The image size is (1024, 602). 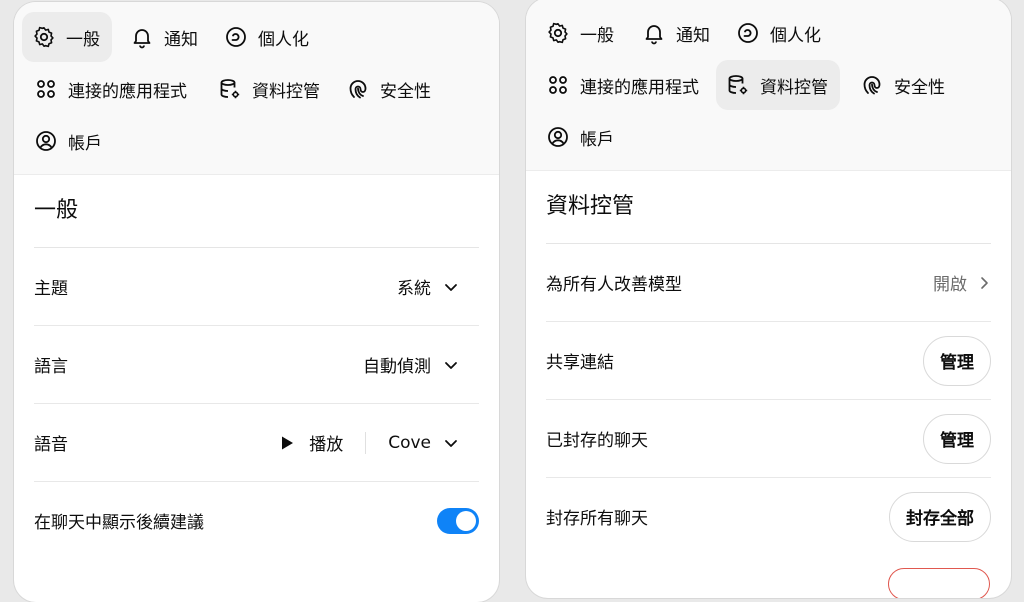 What do you see at coordinates (768, 207) in the screenshot?
I see `section-title: 資料控管` at bounding box center [768, 207].